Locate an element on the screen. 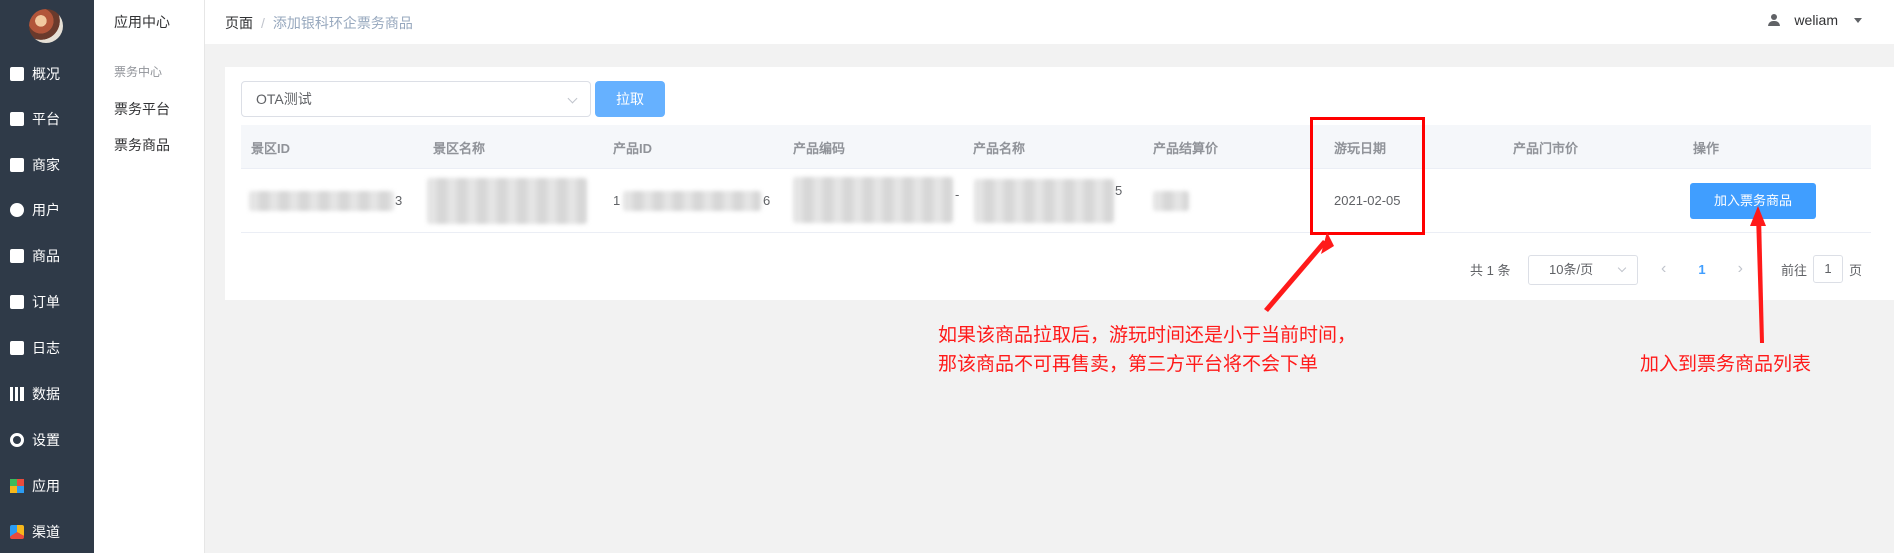  arrow-to-add-button is located at coordinates (1760, 279).